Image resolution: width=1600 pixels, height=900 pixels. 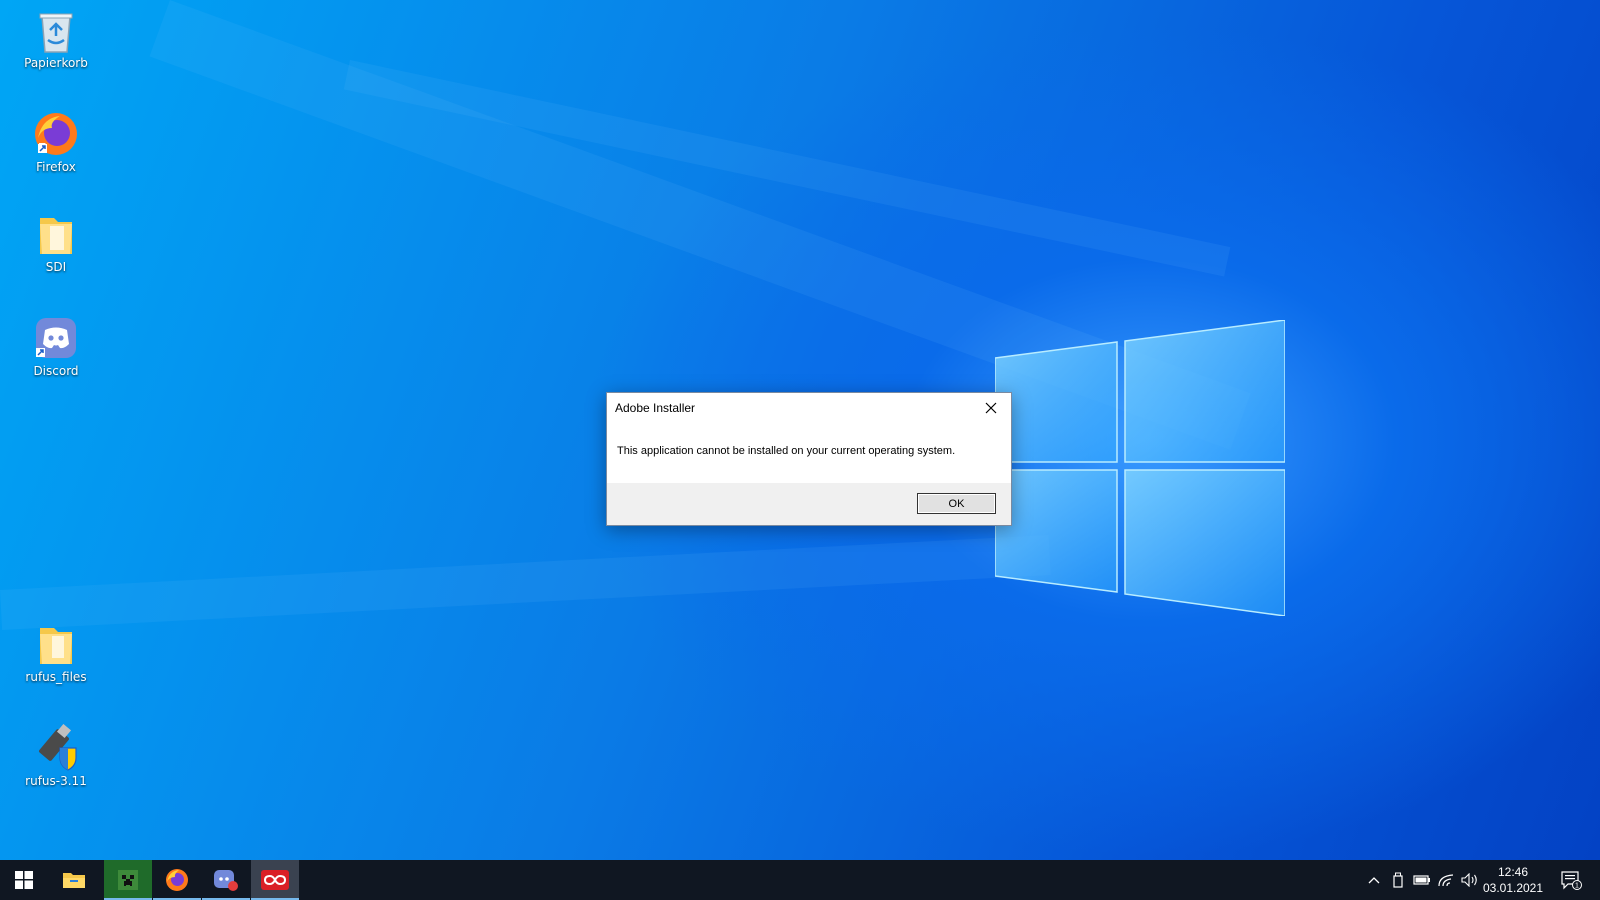 What do you see at coordinates (809, 504) in the screenshot?
I see `dialog-footer: OK` at bounding box center [809, 504].